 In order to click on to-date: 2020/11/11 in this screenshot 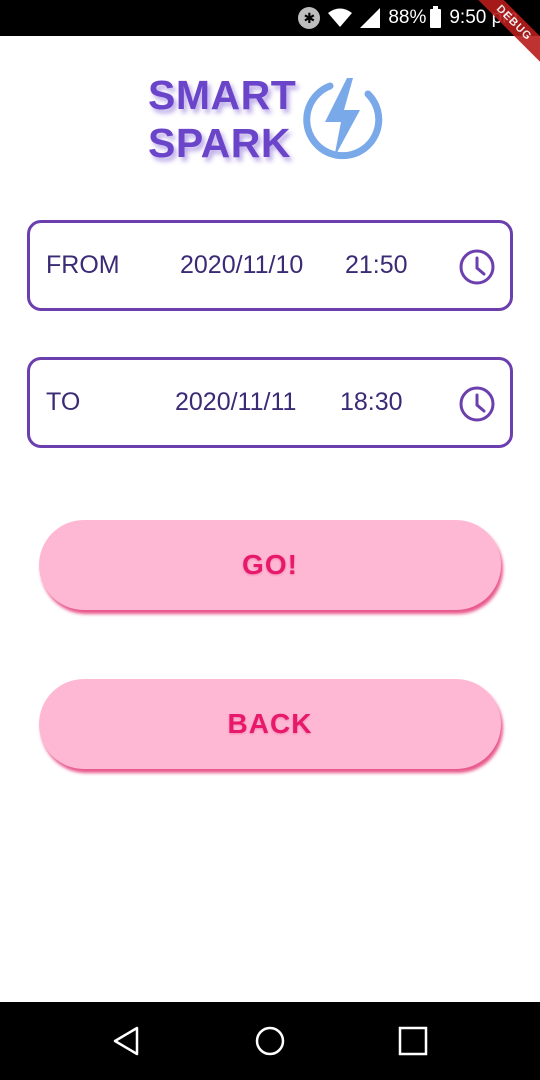, I will do `click(236, 402)`.